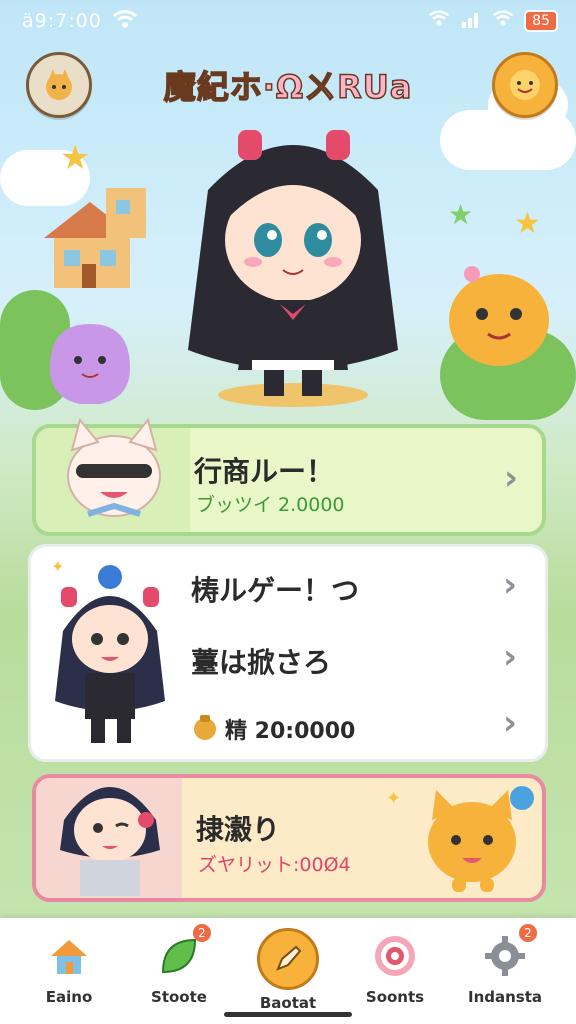 The width and height of the screenshot is (576, 1024). Describe the element at coordinates (288, 1003) in the screenshot. I see `nav-label: Baotat` at that location.